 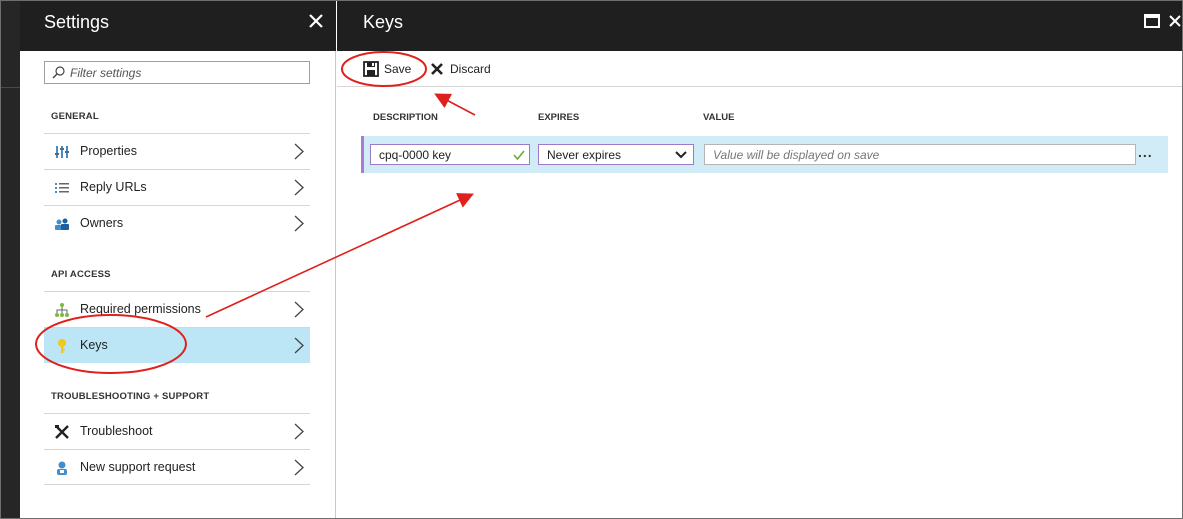 What do you see at coordinates (177, 223) in the screenshot?
I see `menu-item-owners: Owners` at bounding box center [177, 223].